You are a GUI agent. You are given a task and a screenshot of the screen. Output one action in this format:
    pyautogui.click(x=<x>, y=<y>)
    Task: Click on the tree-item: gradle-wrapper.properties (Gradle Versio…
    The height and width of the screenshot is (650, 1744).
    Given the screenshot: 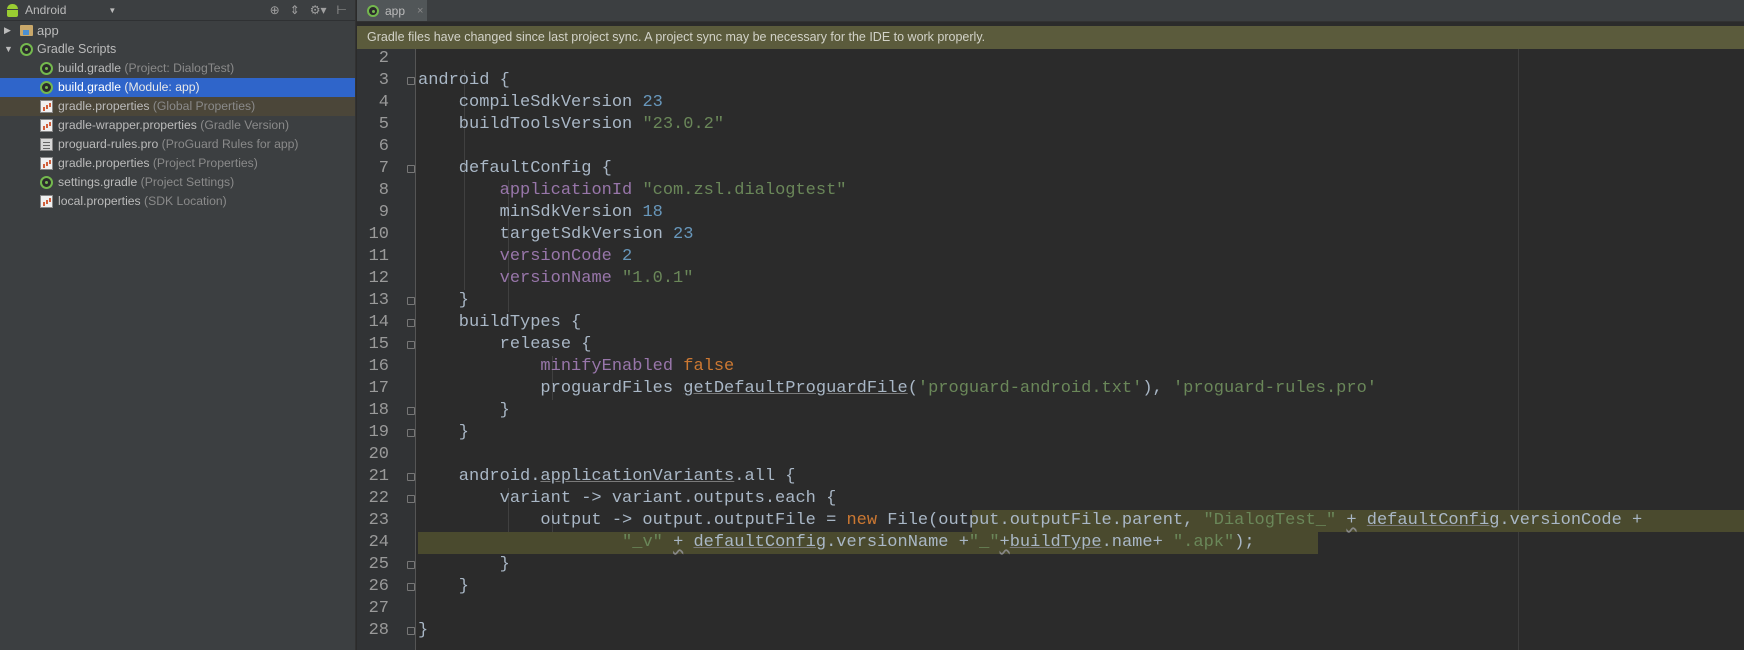 What is the action you would take?
    pyautogui.click(x=177, y=125)
    